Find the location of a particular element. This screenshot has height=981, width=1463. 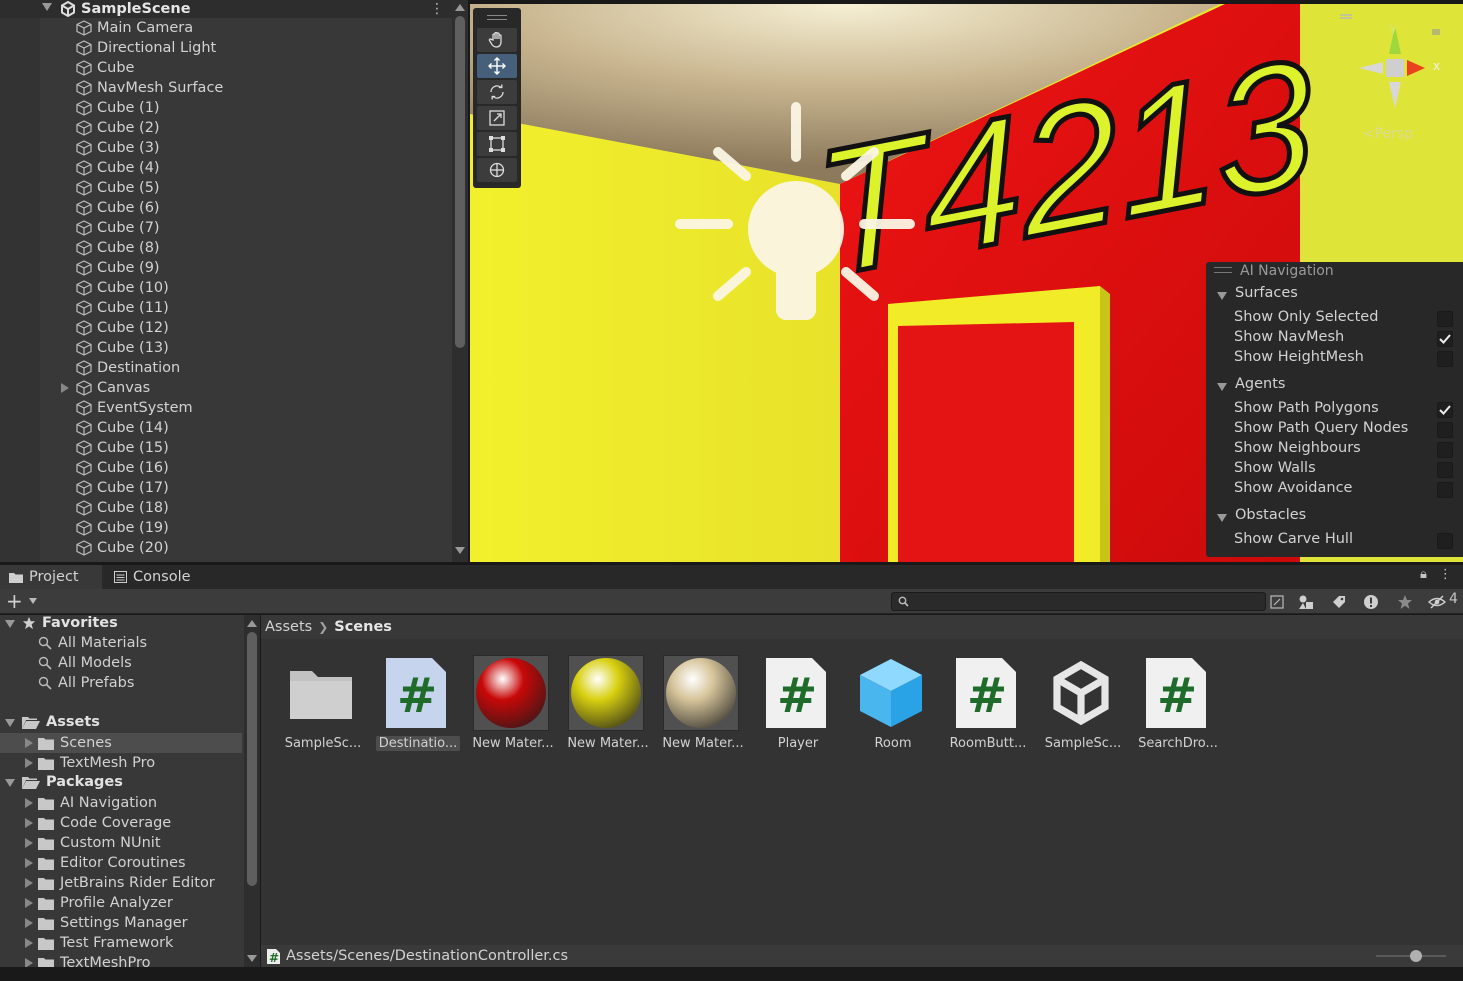

move-tool-button is located at coordinates (497, 66).